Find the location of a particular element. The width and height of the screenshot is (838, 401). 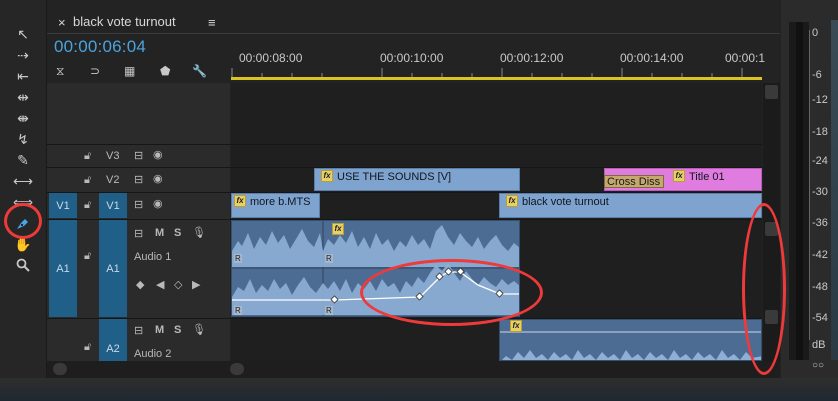

clip-use-the-sounds-label: USE THE SOUNDS [V] is located at coordinates (394, 177).